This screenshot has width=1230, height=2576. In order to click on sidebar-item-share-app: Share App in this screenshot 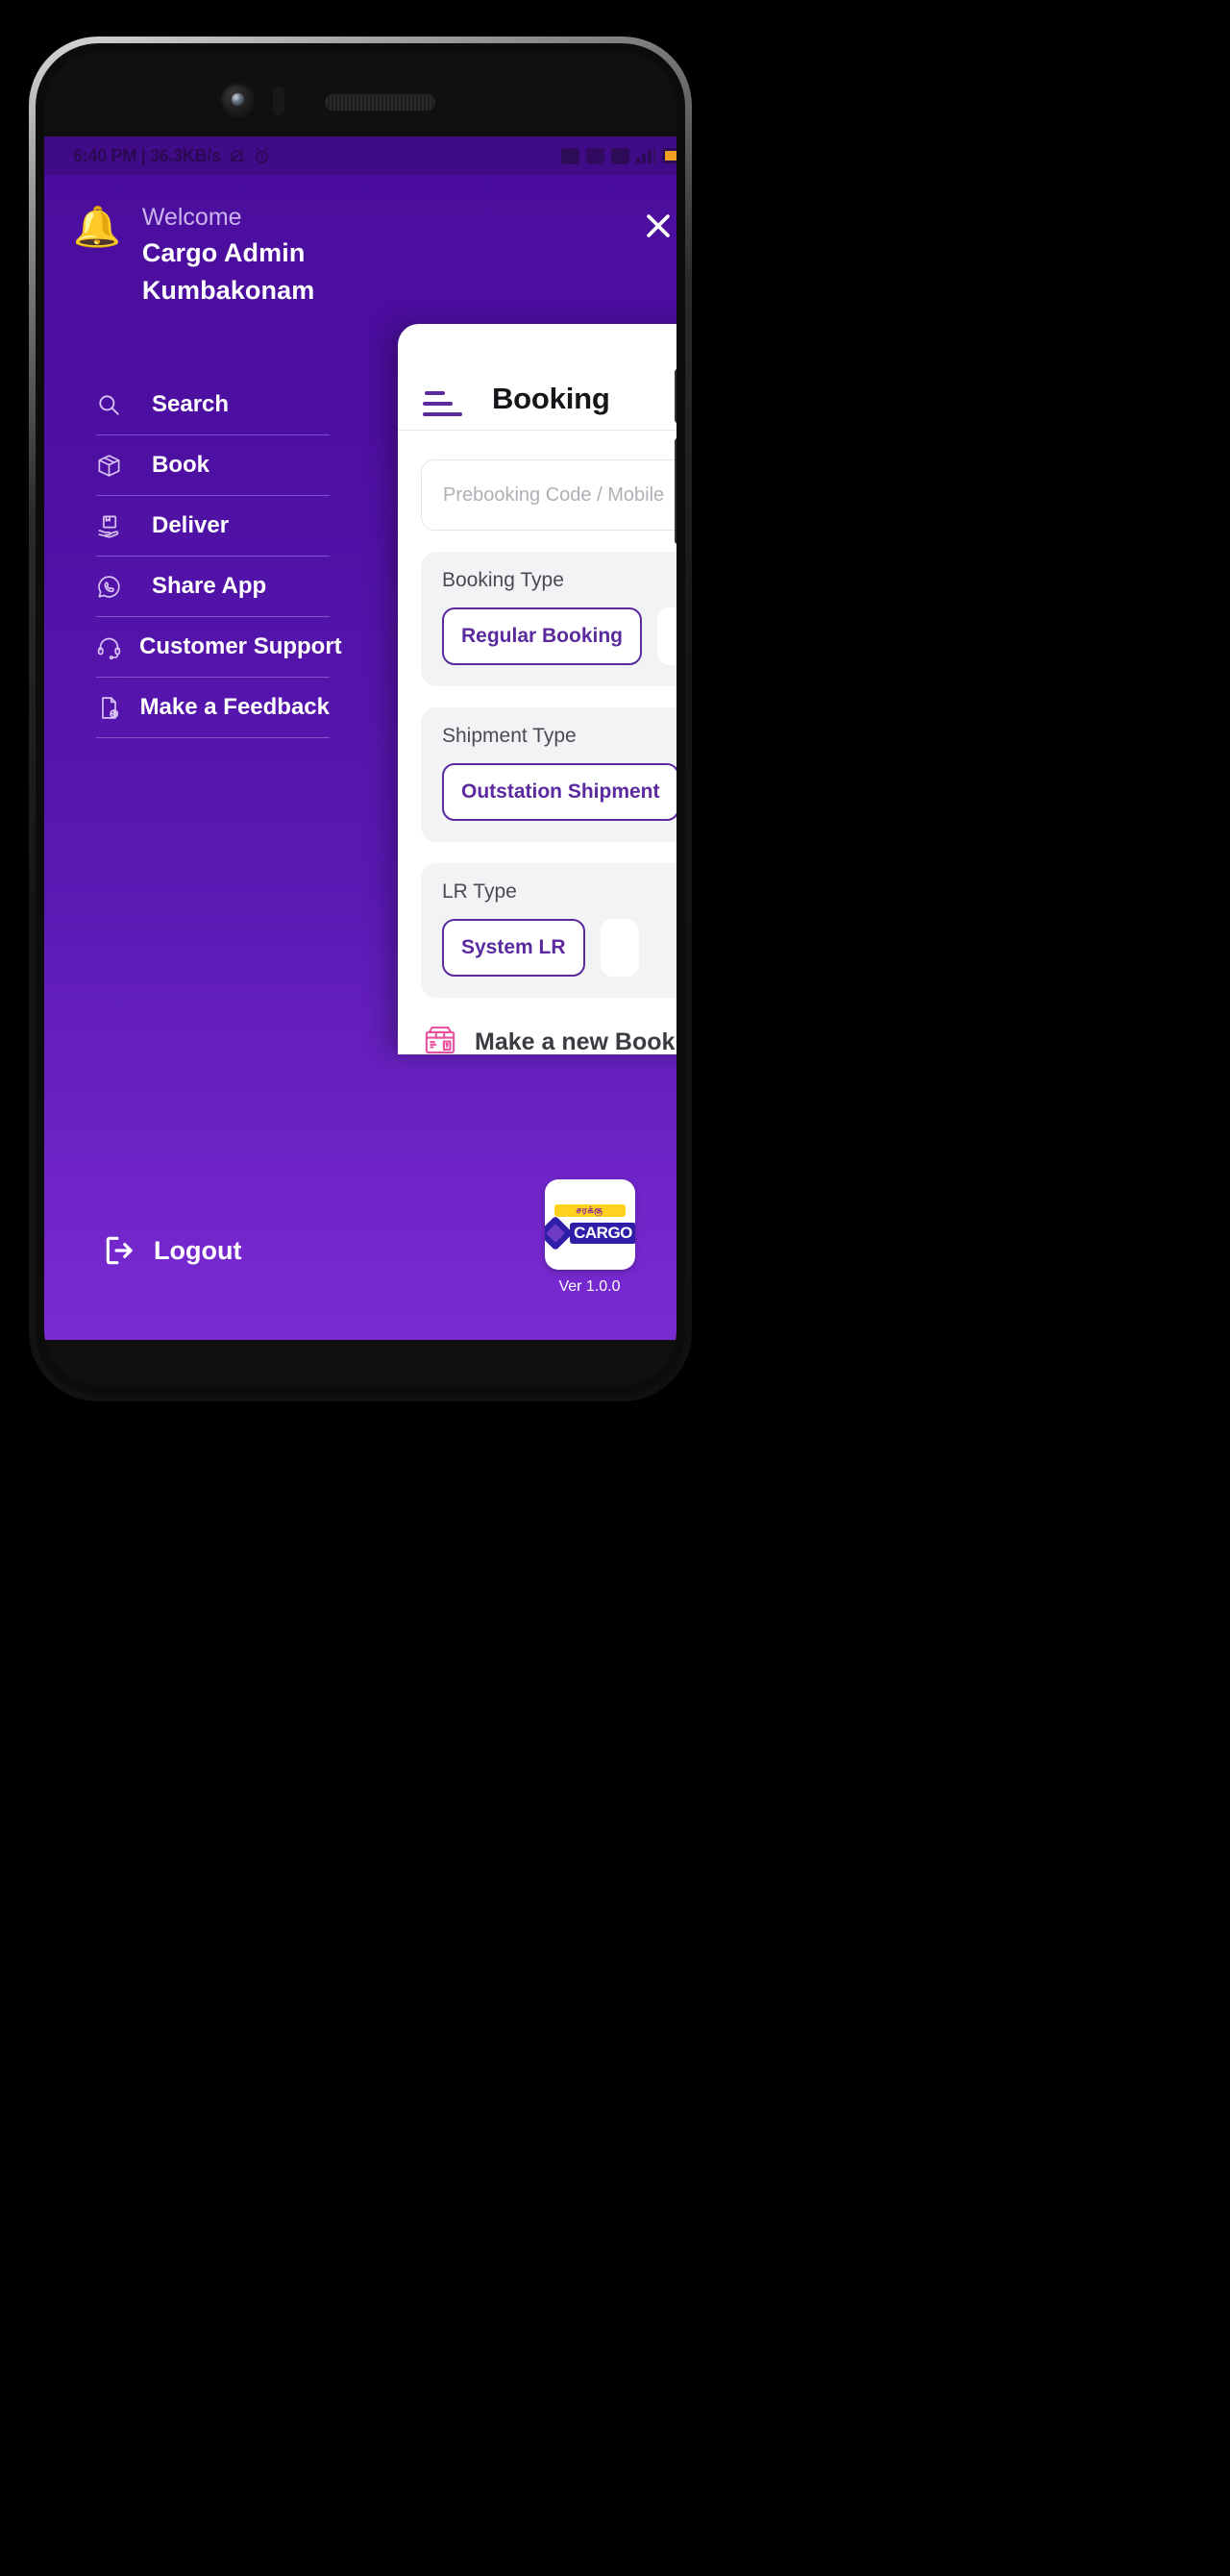, I will do `click(213, 587)`.